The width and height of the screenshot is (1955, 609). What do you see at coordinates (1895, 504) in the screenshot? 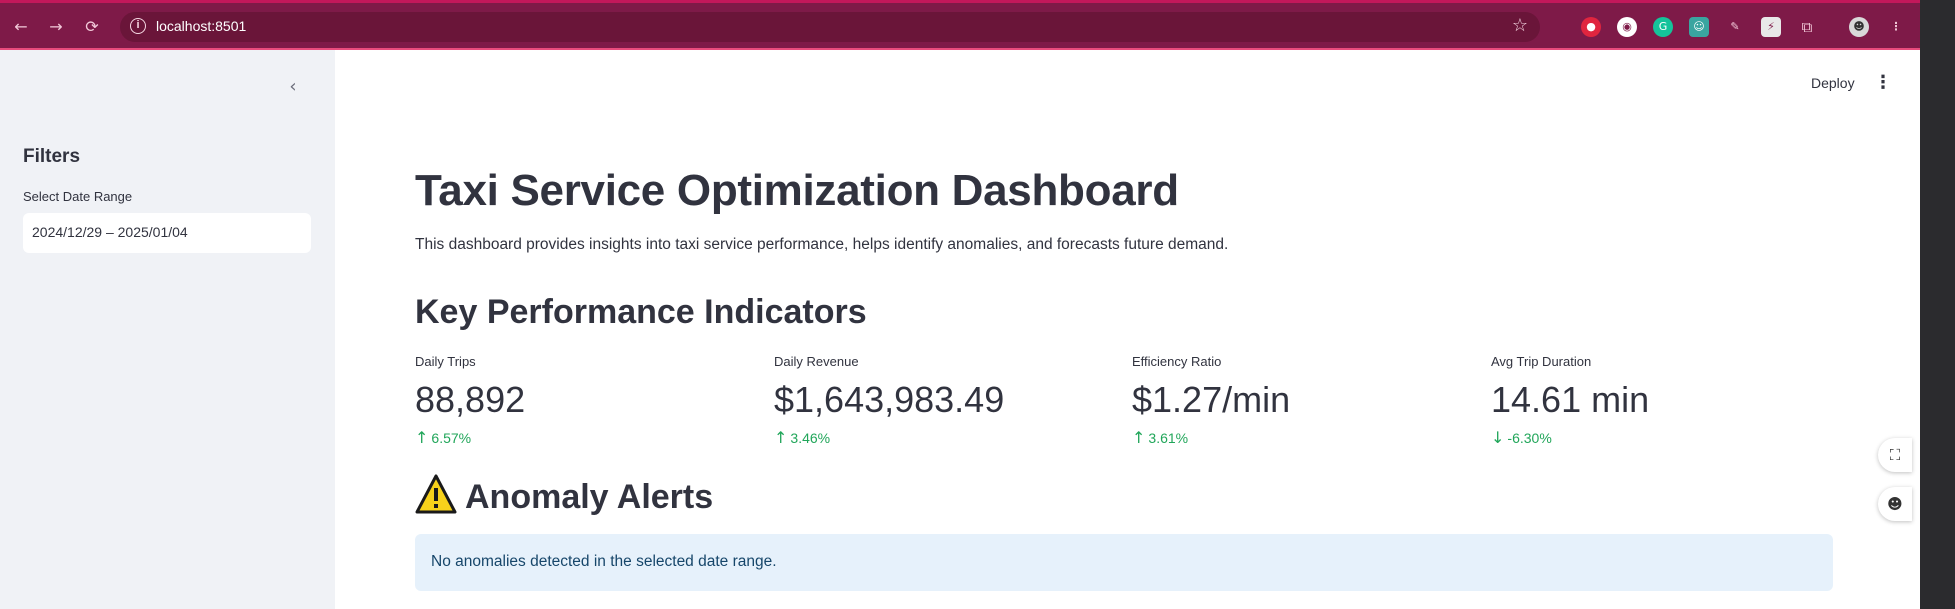
I see `assistant-bot-icon: ☻` at bounding box center [1895, 504].